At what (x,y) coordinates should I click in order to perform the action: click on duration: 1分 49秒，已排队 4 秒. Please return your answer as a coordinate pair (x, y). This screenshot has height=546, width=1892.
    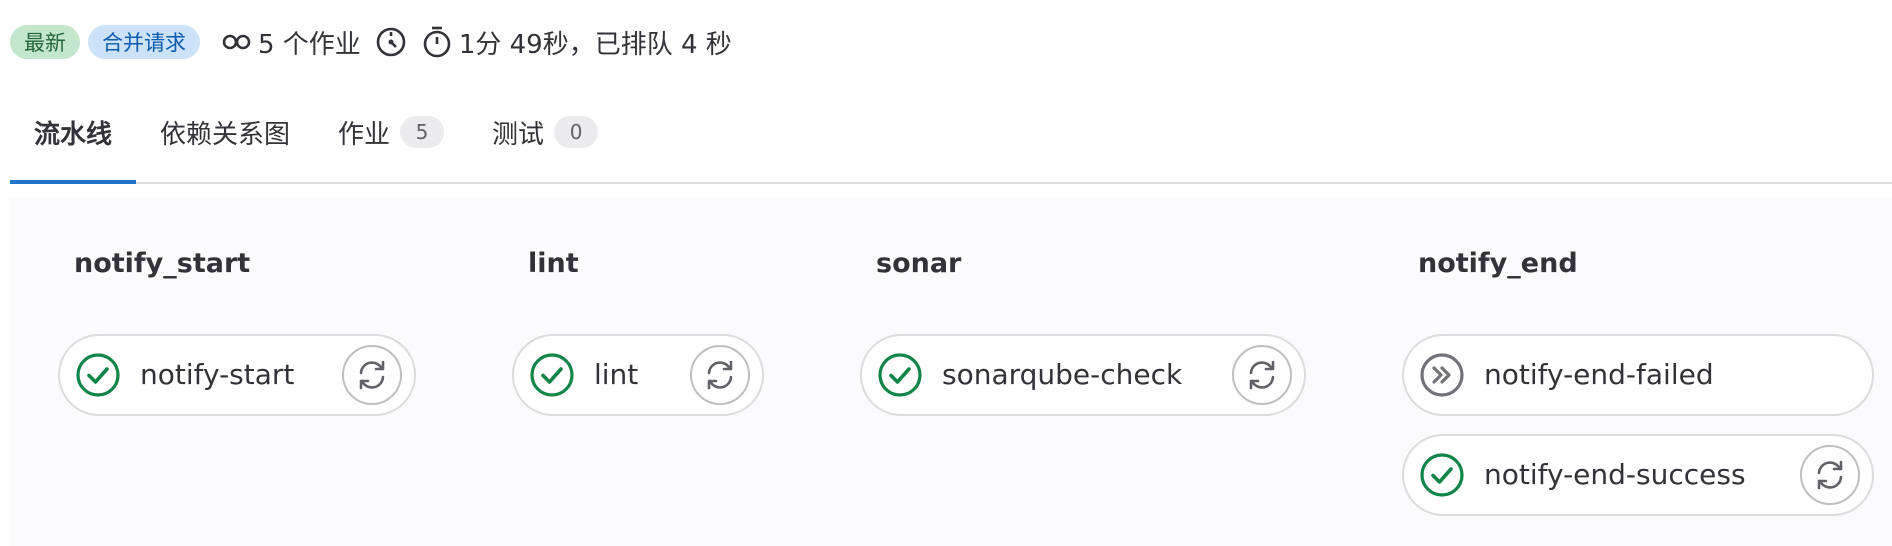
    Looking at the image, I should click on (576, 42).